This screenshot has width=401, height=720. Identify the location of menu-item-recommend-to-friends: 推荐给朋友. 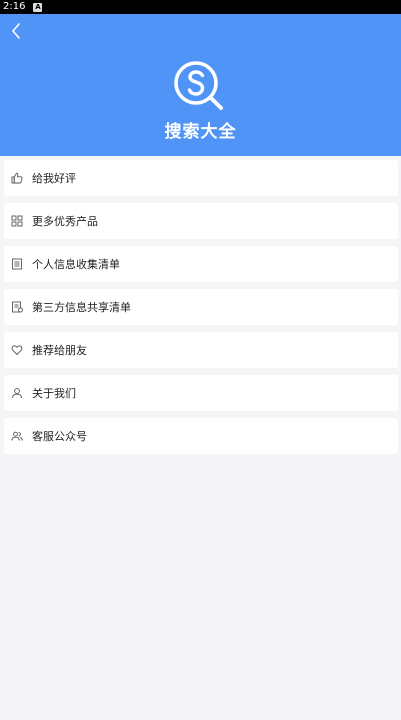
(201, 350).